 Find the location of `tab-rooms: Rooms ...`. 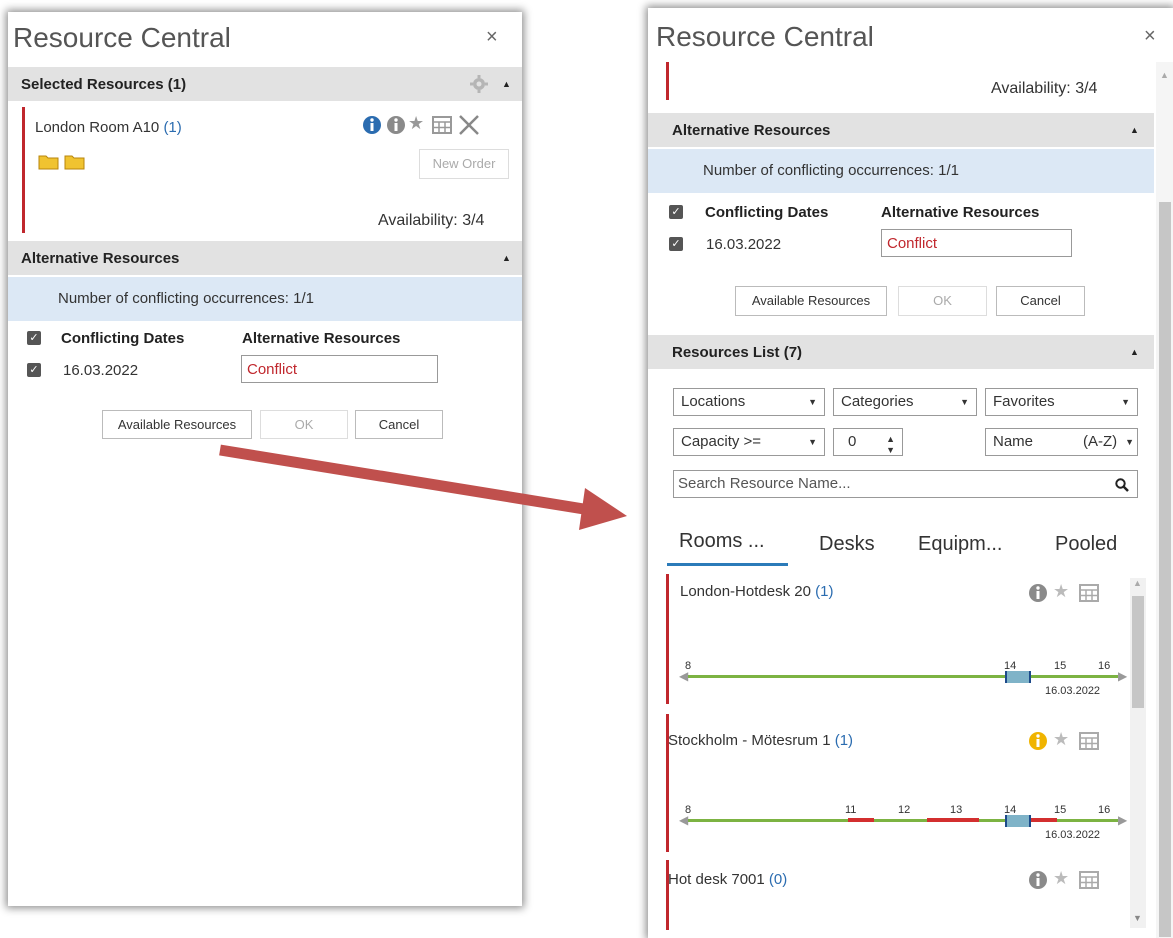

tab-rooms: Rooms ... is located at coordinates (722, 541).